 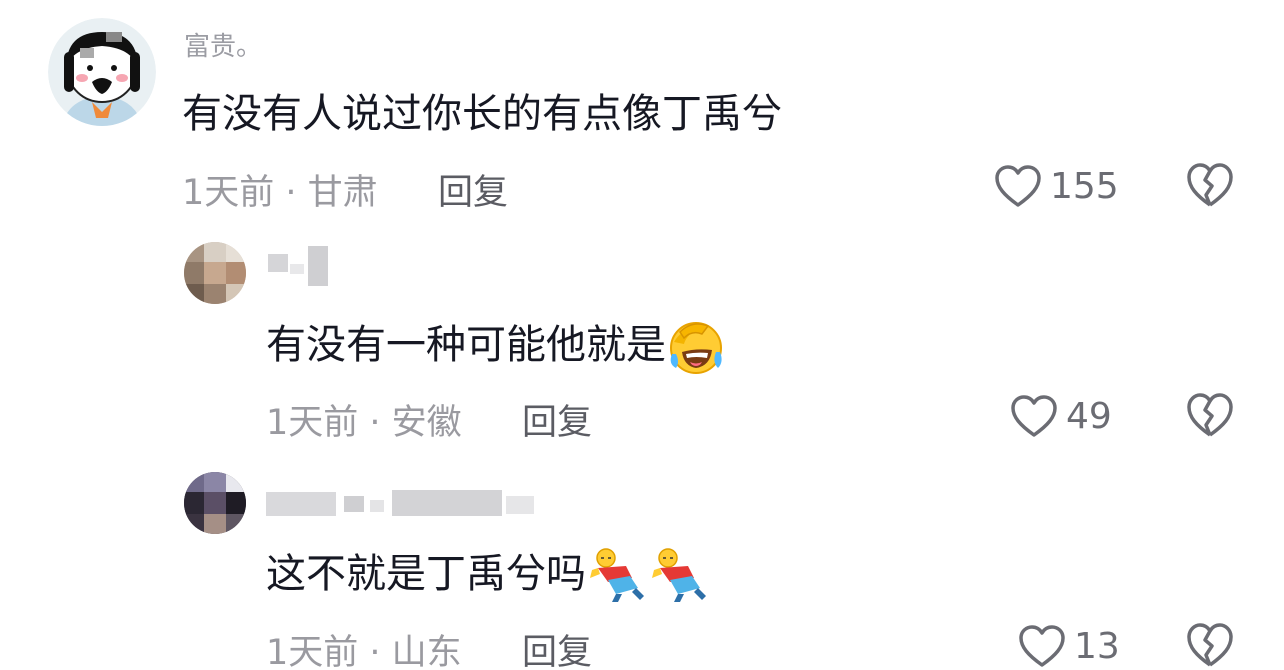 What do you see at coordinates (1084, 186) in the screenshot?
I see `like-count: 155` at bounding box center [1084, 186].